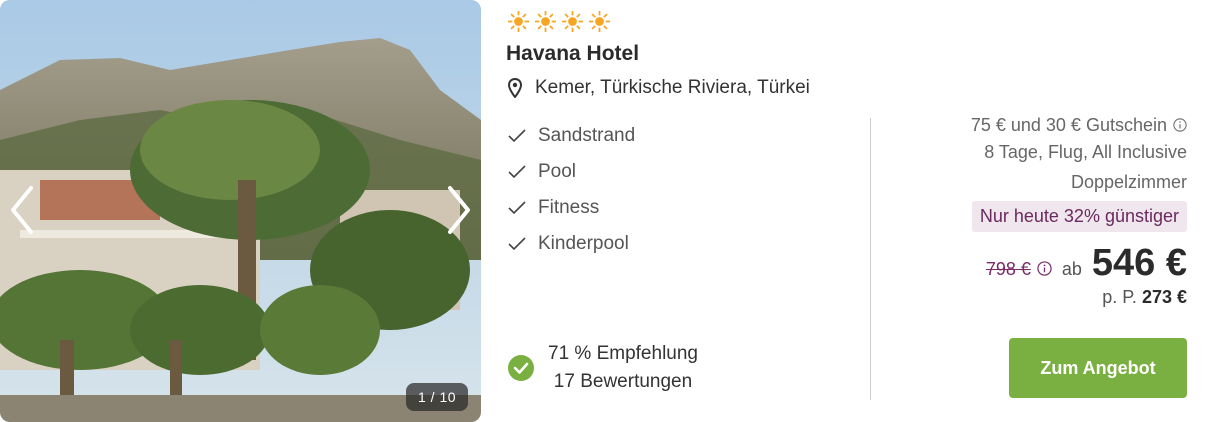  I want to click on chevron-right-icon, so click(459, 210).